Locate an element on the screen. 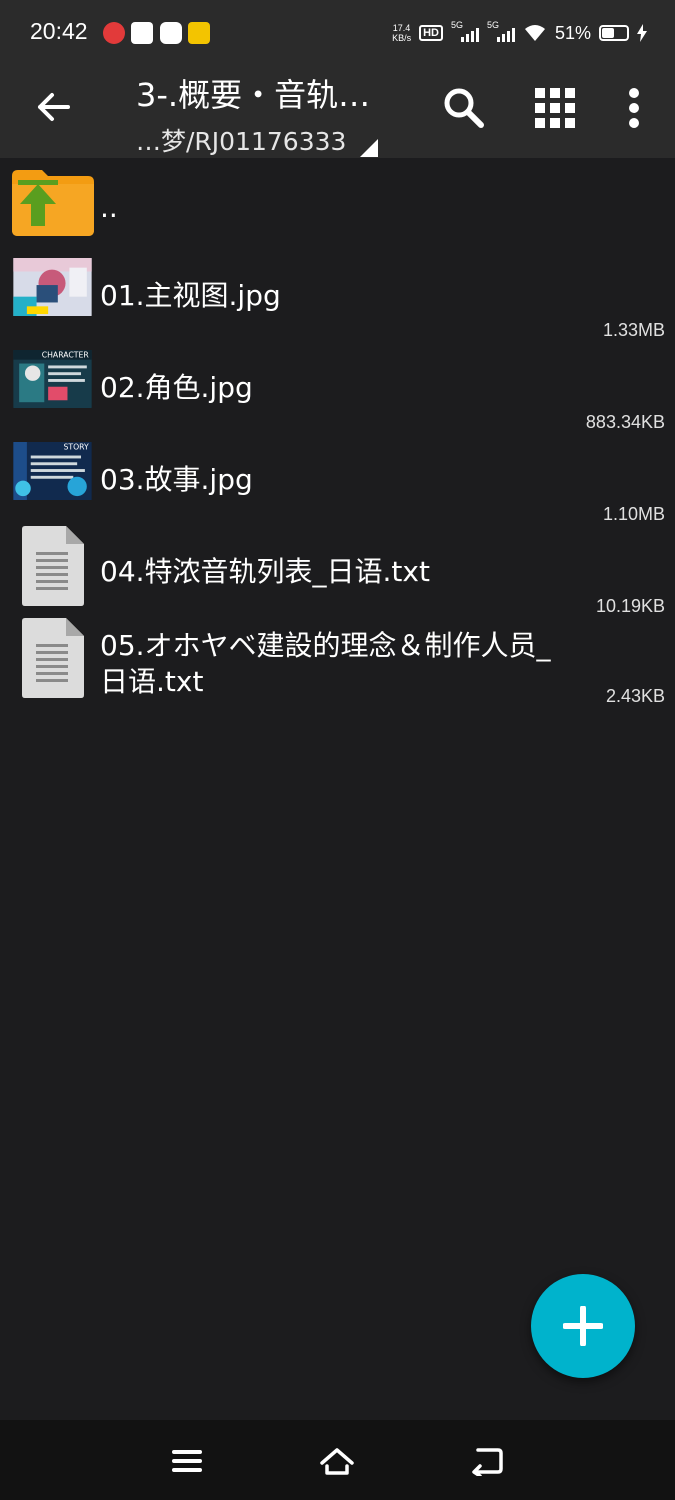 This screenshot has width=675, height=1500. wifi-icon is located at coordinates (534, 33).